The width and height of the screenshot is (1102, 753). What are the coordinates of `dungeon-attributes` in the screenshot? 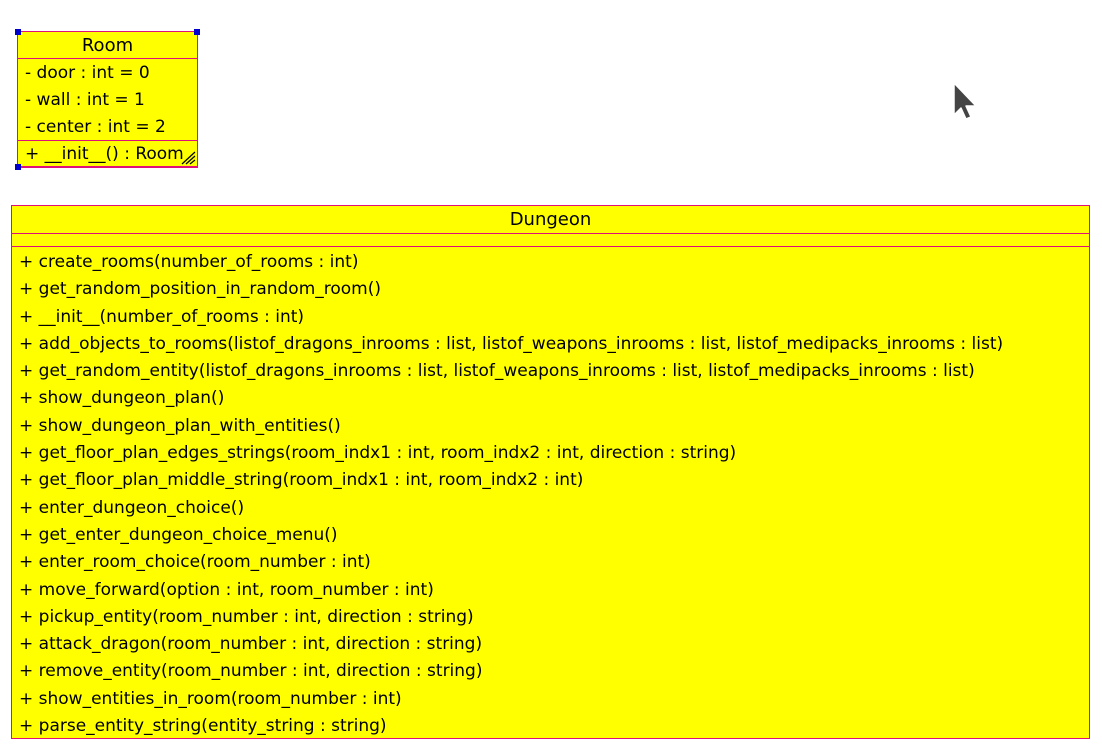 It's located at (550, 240).